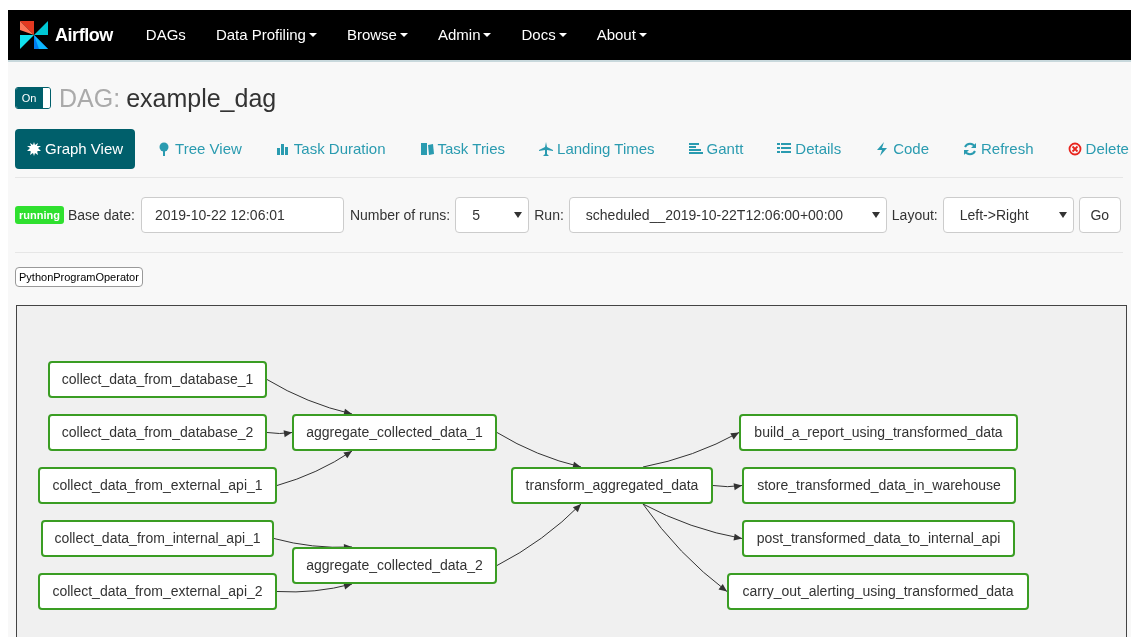 This screenshot has width=1131, height=637. What do you see at coordinates (157, 591) in the screenshot?
I see `task-node: collect_data_from_external_api_2` at bounding box center [157, 591].